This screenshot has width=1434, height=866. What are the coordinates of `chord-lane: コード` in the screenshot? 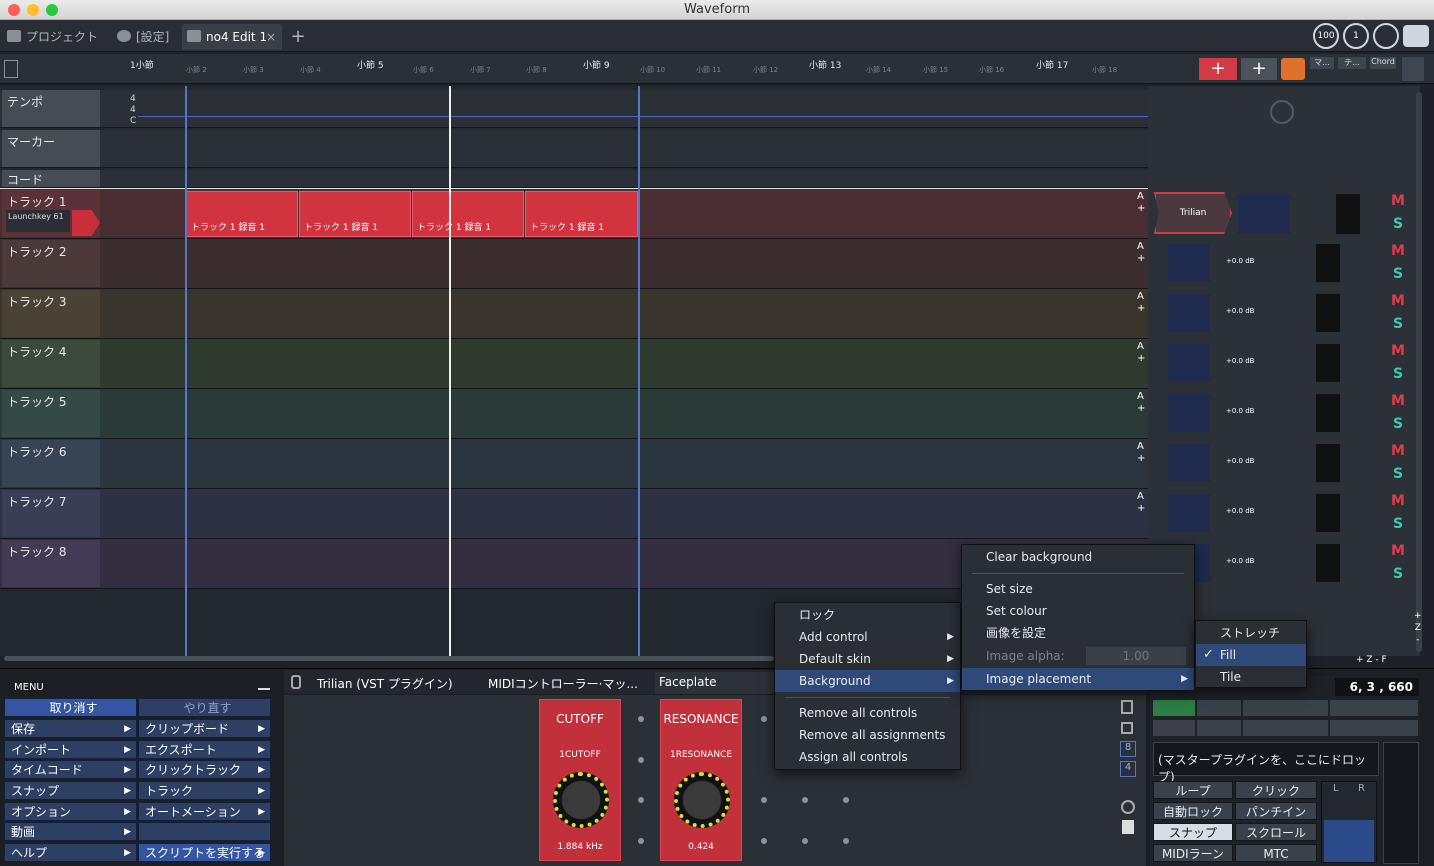 It's located at (574, 179).